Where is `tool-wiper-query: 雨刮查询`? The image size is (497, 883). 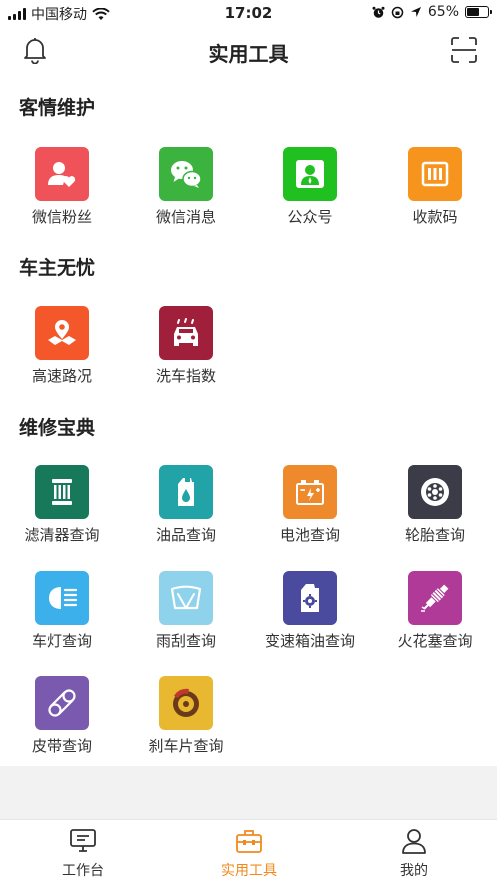
tool-wiper-query: 雨刮查询 is located at coordinates (186, 619).